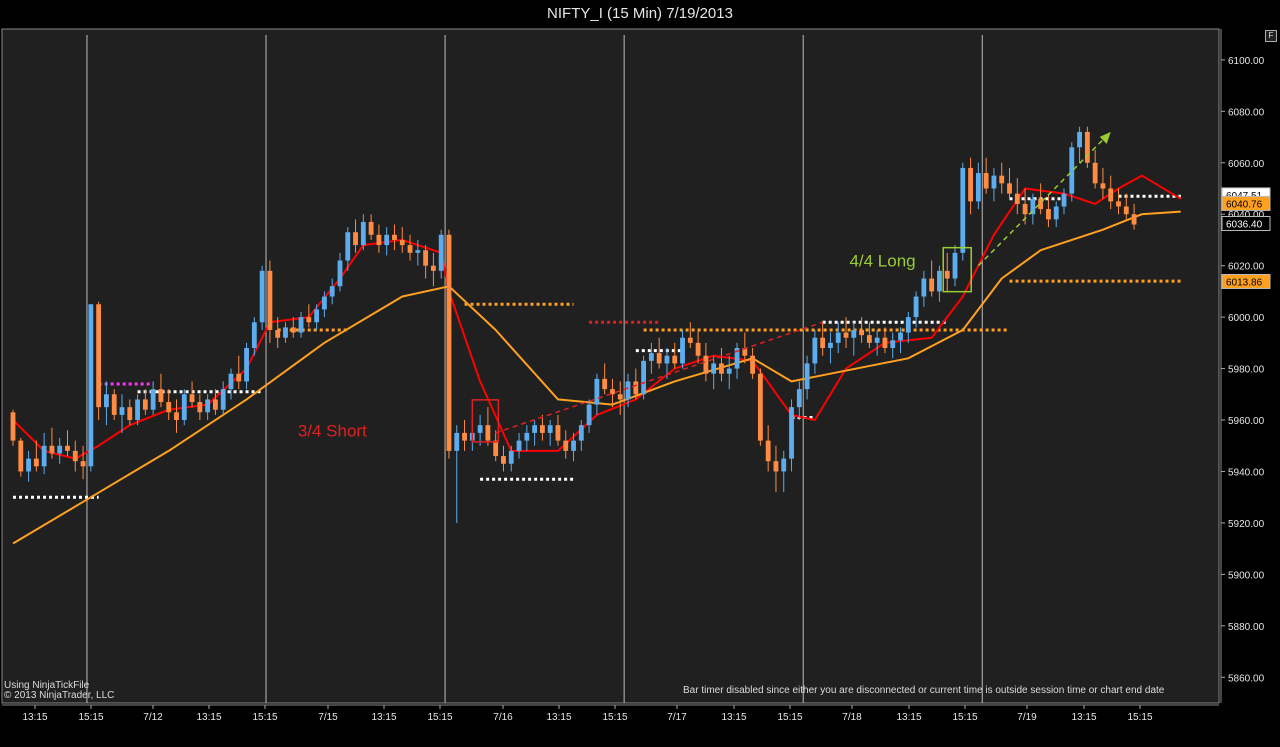 The width and height of the screenshot is (1280, 747). What do you see at coordinates (1246, 627) in the screenshot?
I see `y-tick-label: 5880.00` at bounding box center [1246, 627].